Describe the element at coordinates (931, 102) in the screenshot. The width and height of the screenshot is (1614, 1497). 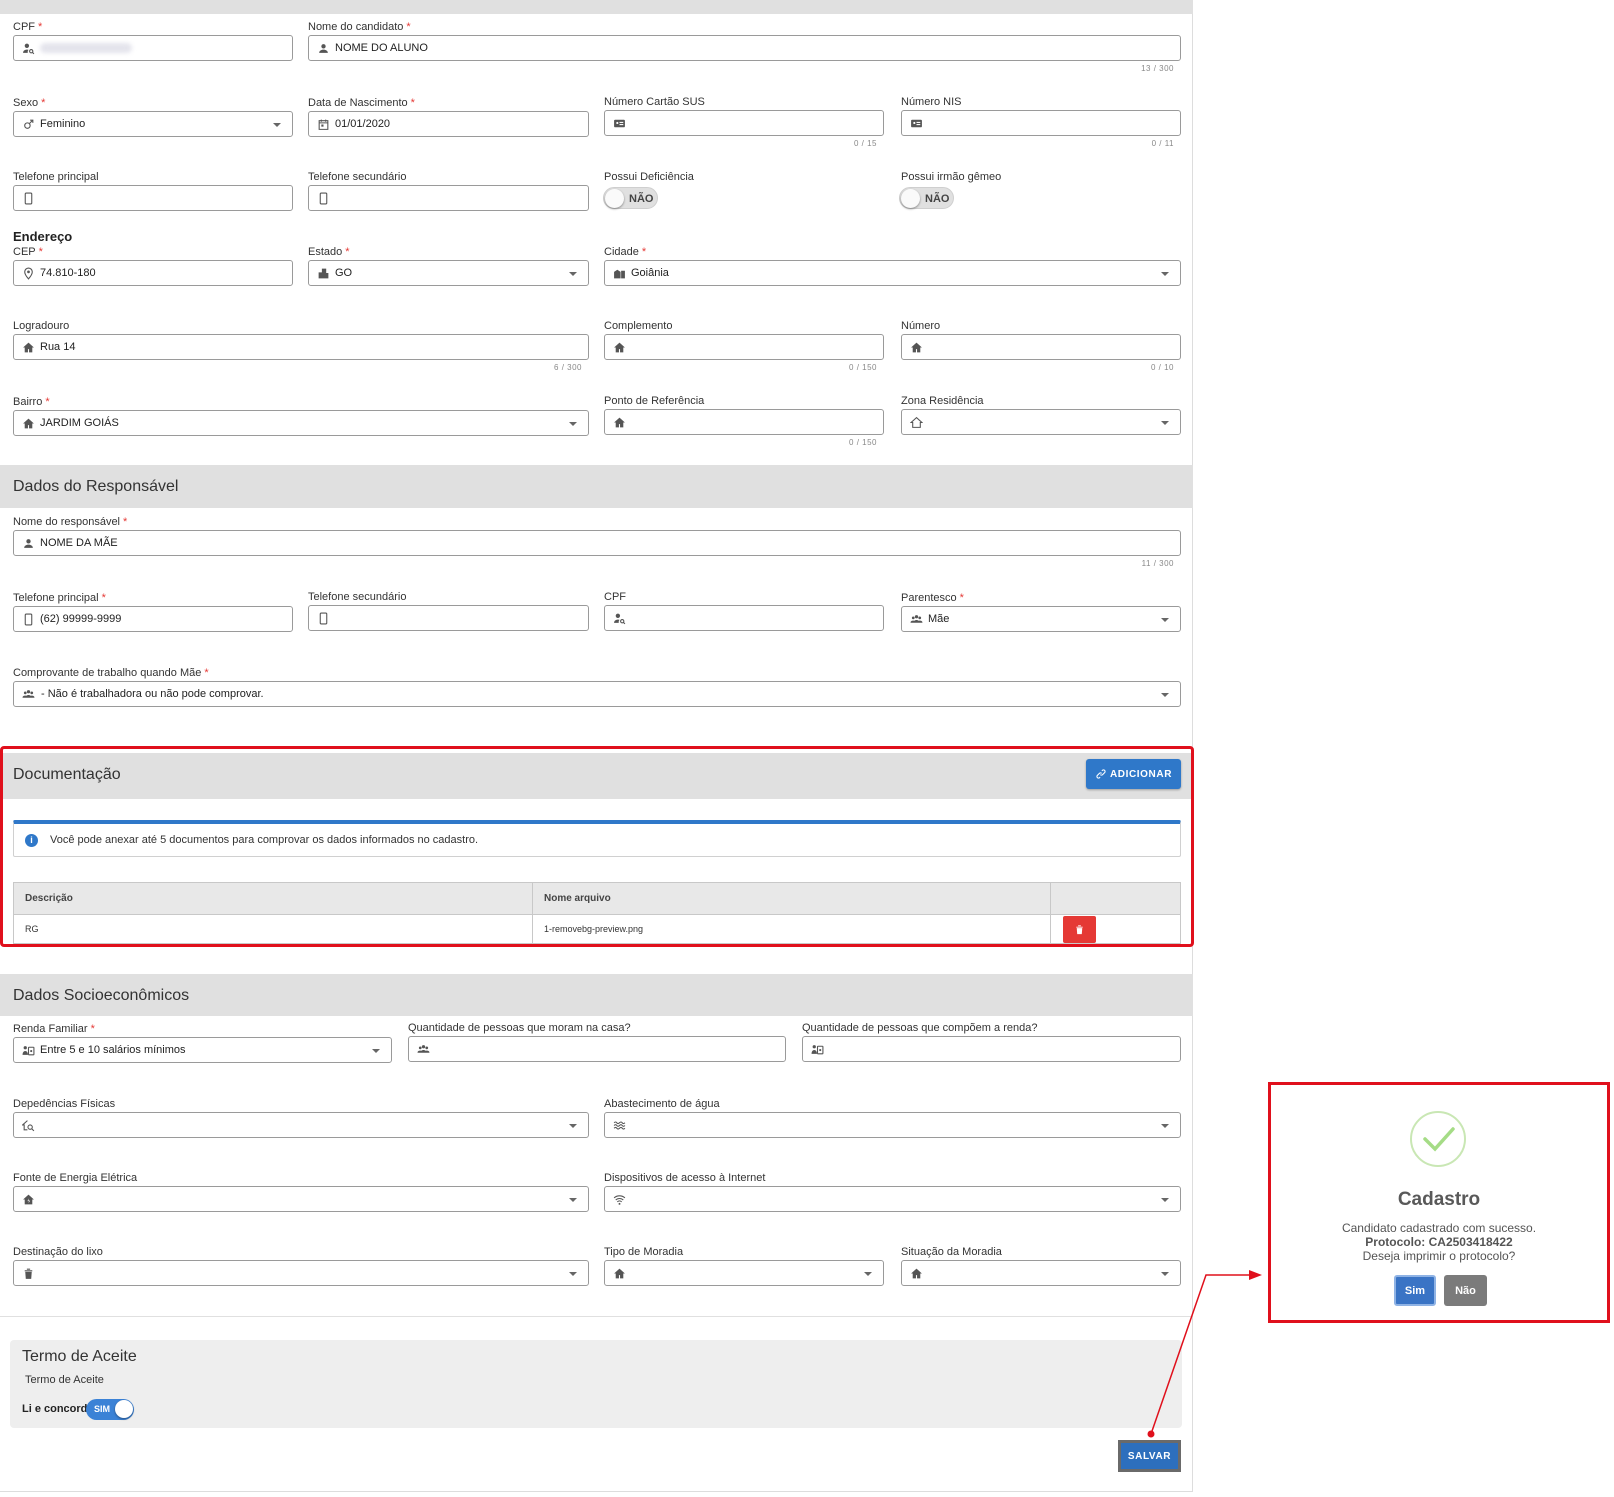
I see `nis-label: Número NIS` at that location.